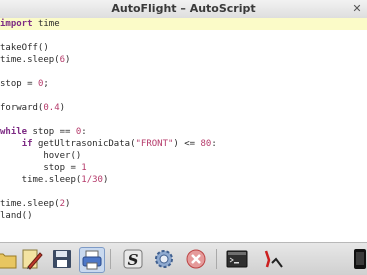 This screenshot has height=275, width=367. I want to click on code-line-11: if getUltrasonicData("FRONT") <= 80:, so click(108, 144).